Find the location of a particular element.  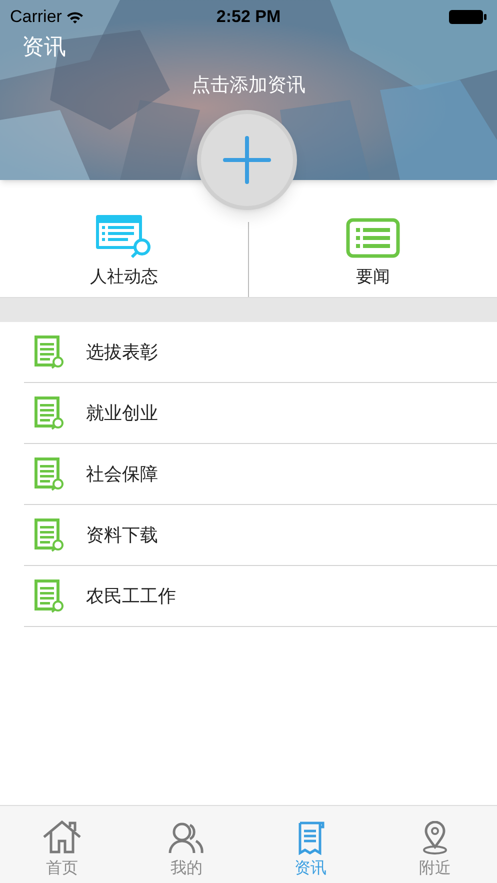

list-icon is located at coordinates (373, 238).